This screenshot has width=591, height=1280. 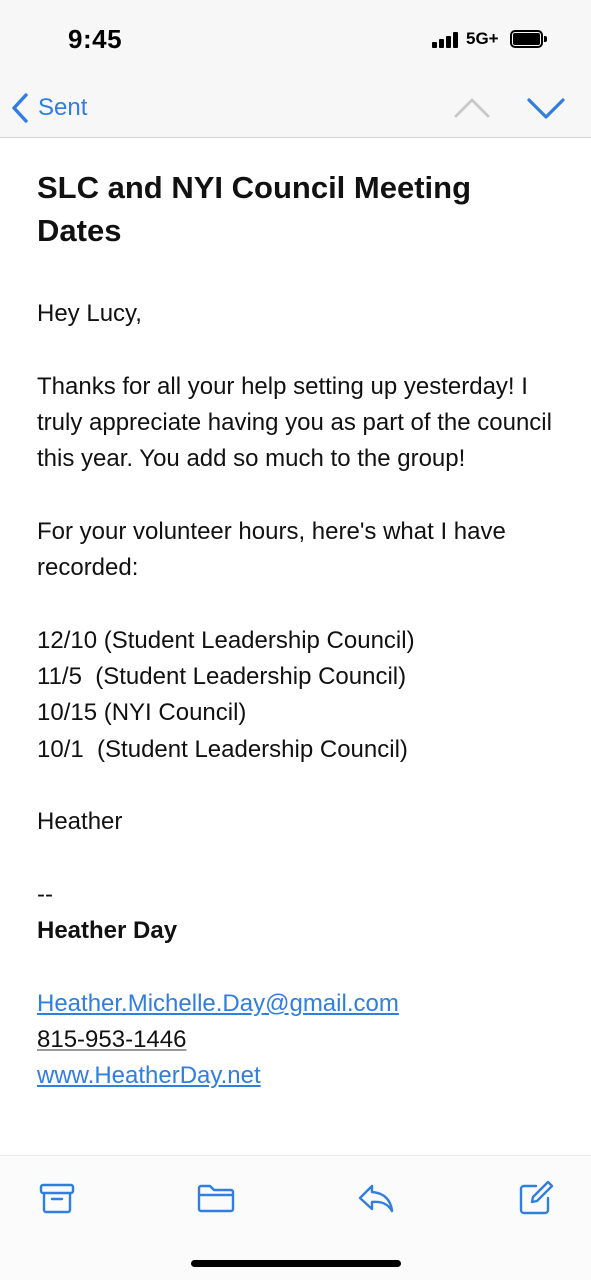 I want to click on network-type: 5G+, so click(x=482, y=38).